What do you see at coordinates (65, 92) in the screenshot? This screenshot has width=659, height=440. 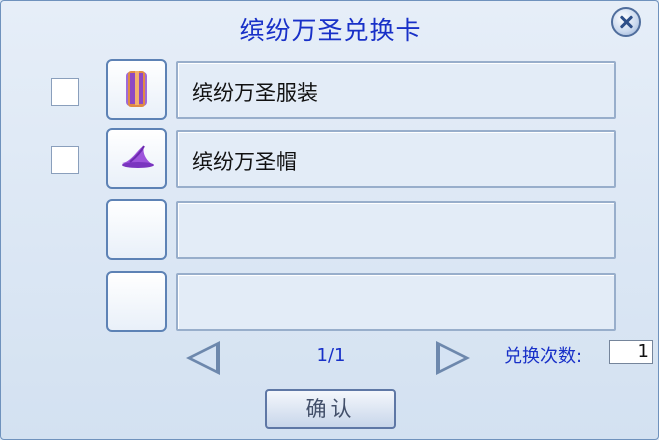 I see `row-1-checkbox` at bounding box center [65, 92].